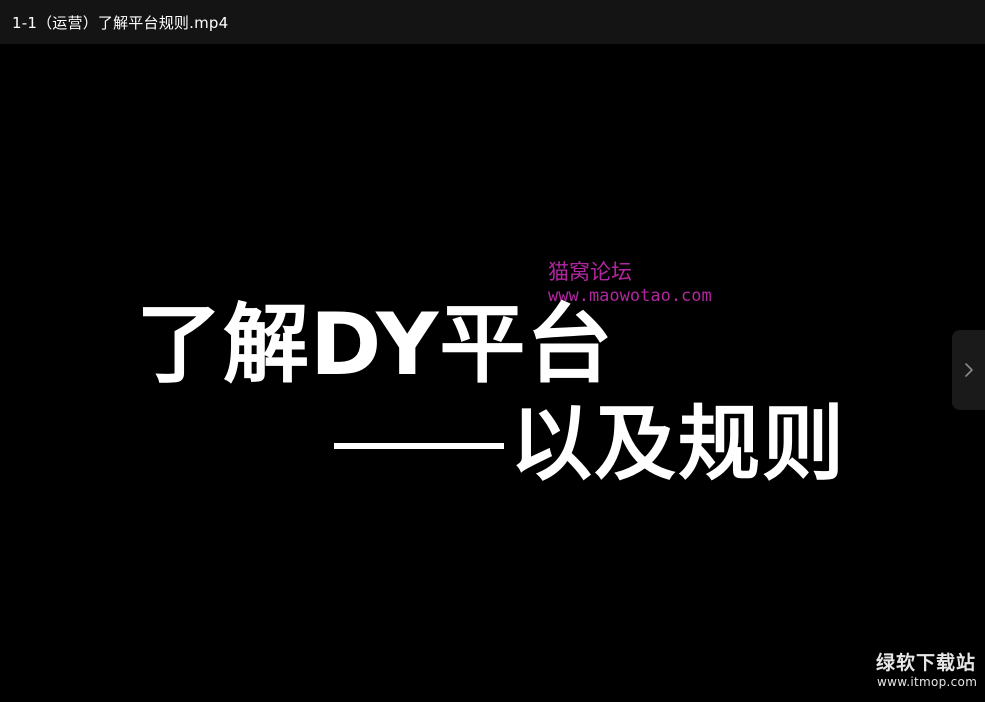 The height and width of the screenshot is (702, 985). Describe the element at coordinates (120, 22) in the screenshot. I see `video-title: 1-1（运营）了解平台规则.mp4` at that location.